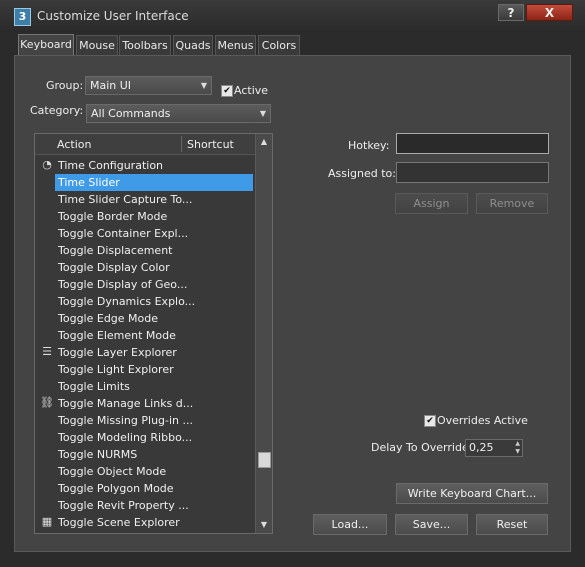 This screenshot has height=567, width=585. Describe the element at coordinates (264, 460) in the screenshot. I see `scroll-thumb` at that location.